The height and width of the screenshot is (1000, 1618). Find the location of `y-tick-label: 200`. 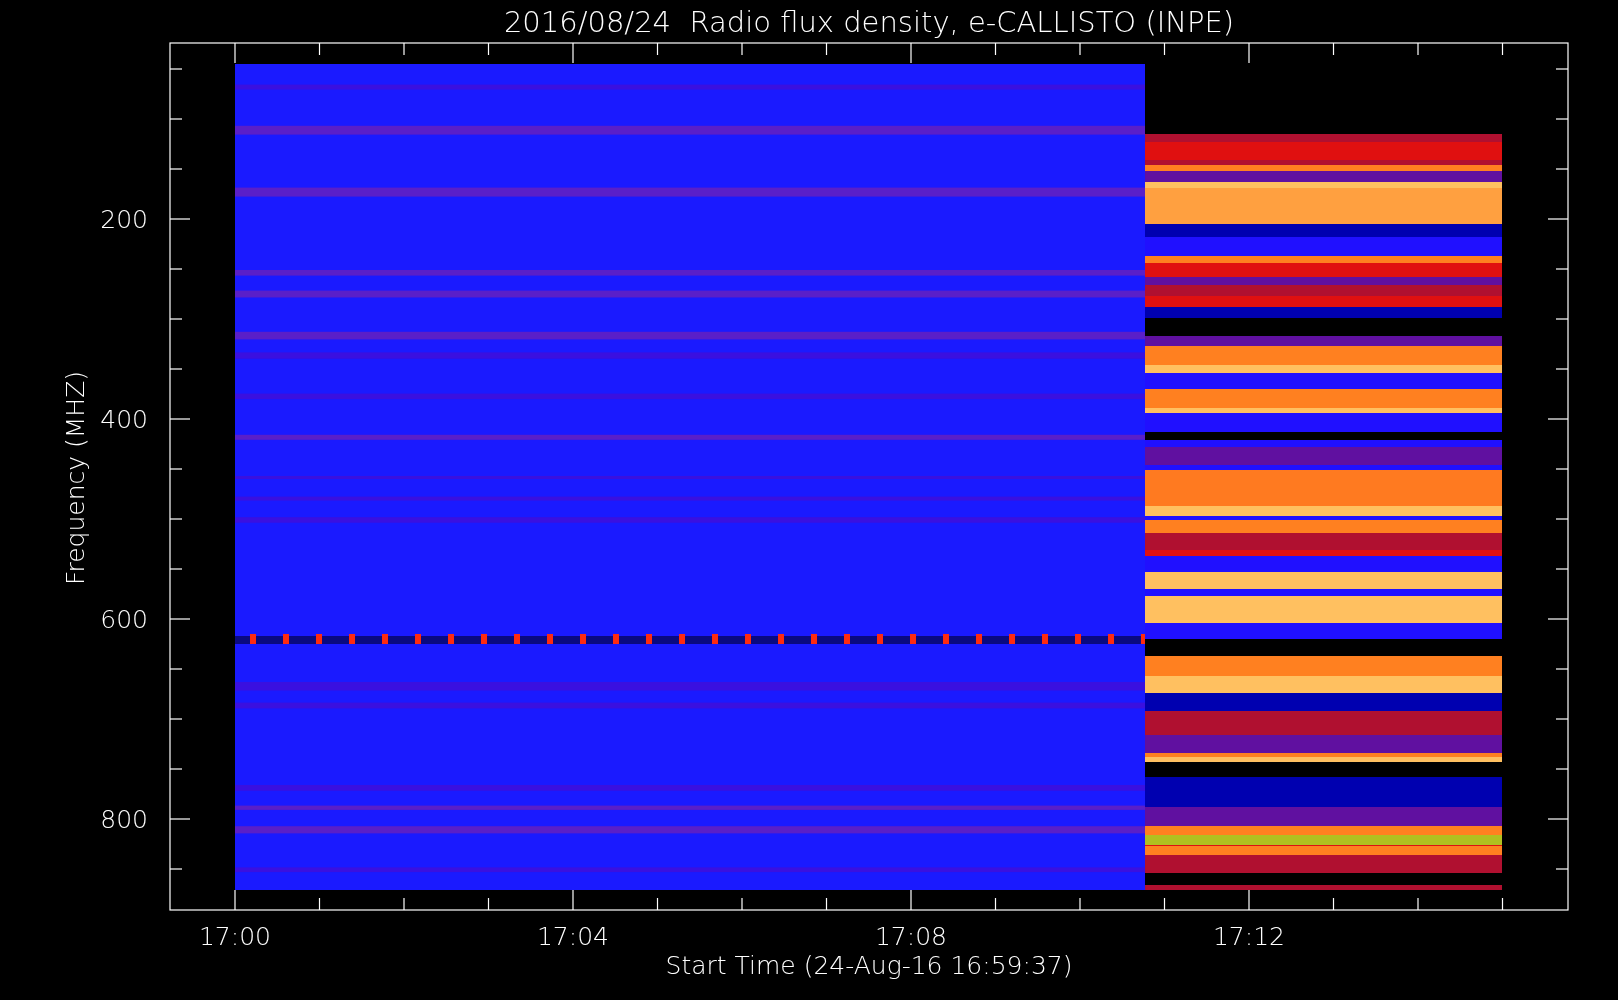

y-tick-label: 200 is located at coordinates (124, 219).